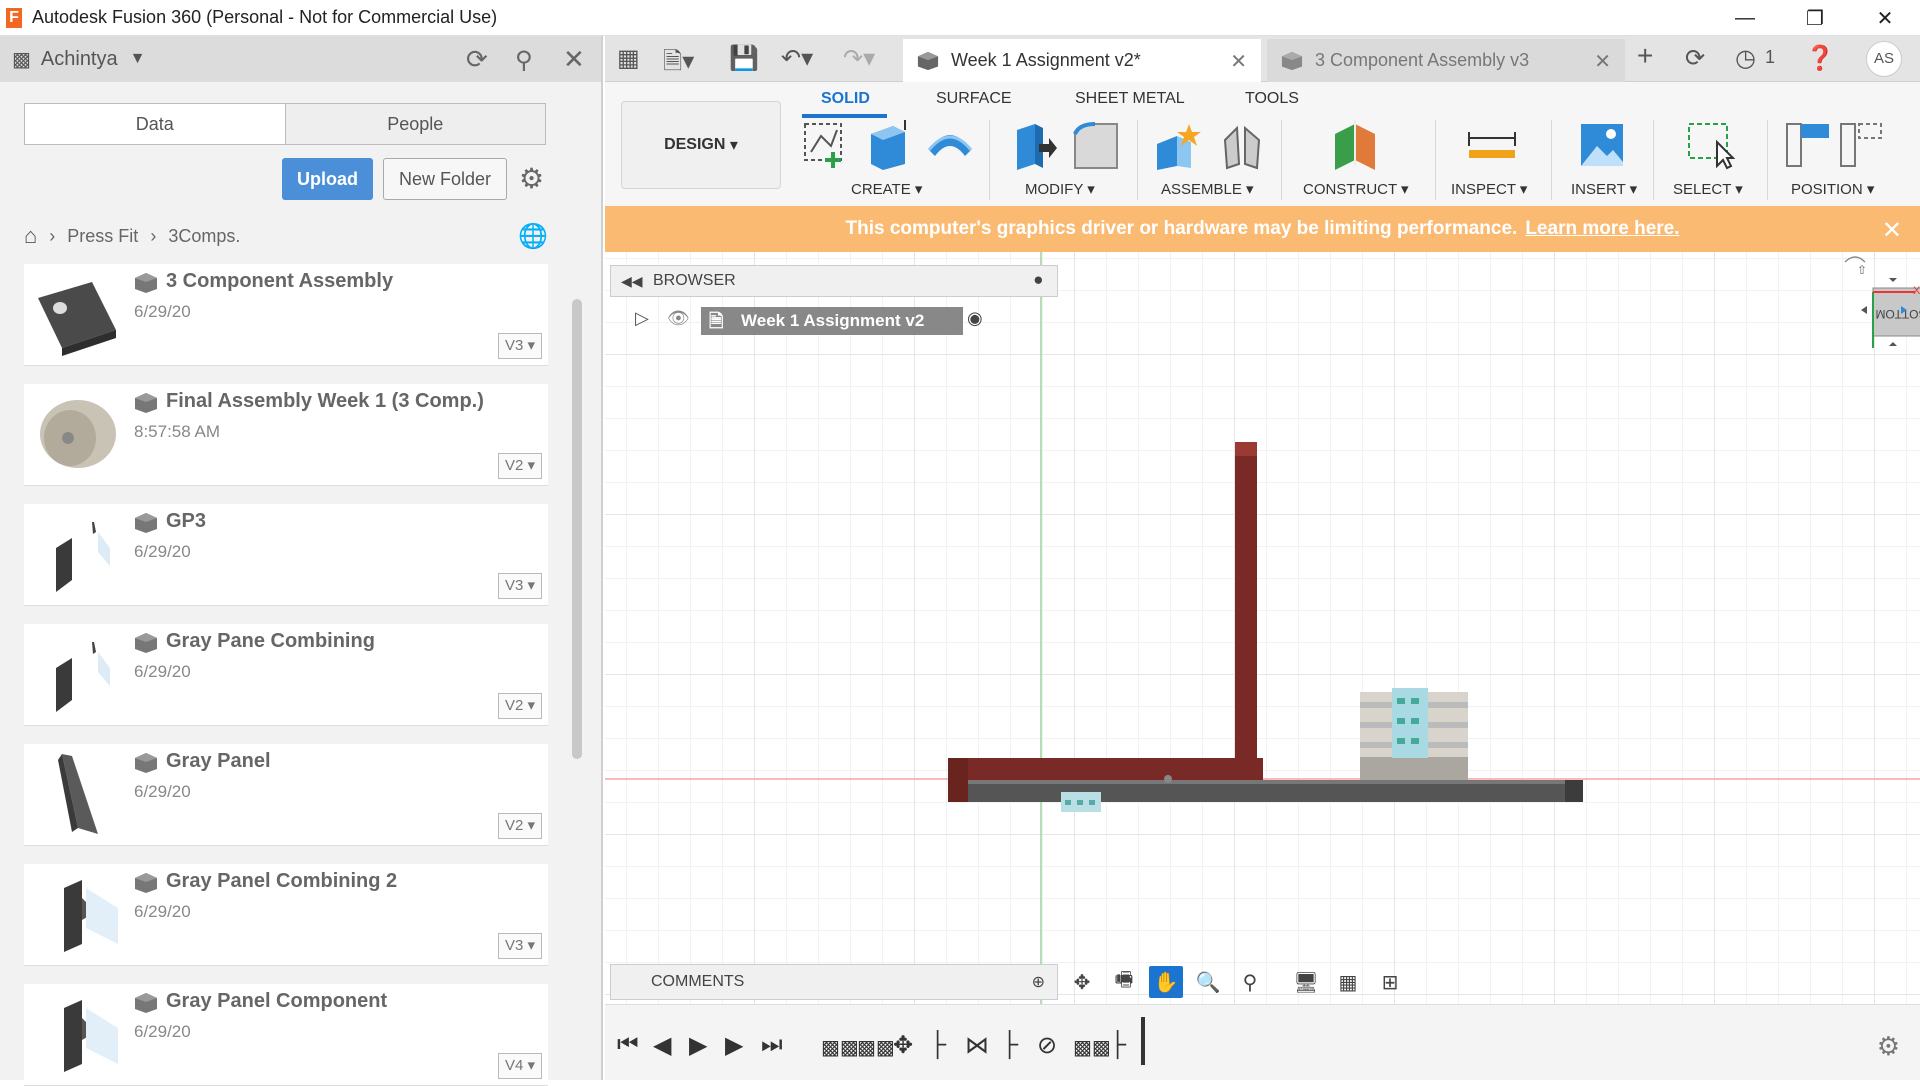  I want to click on grid-settings-icon: ▦, so click(1348, 982).